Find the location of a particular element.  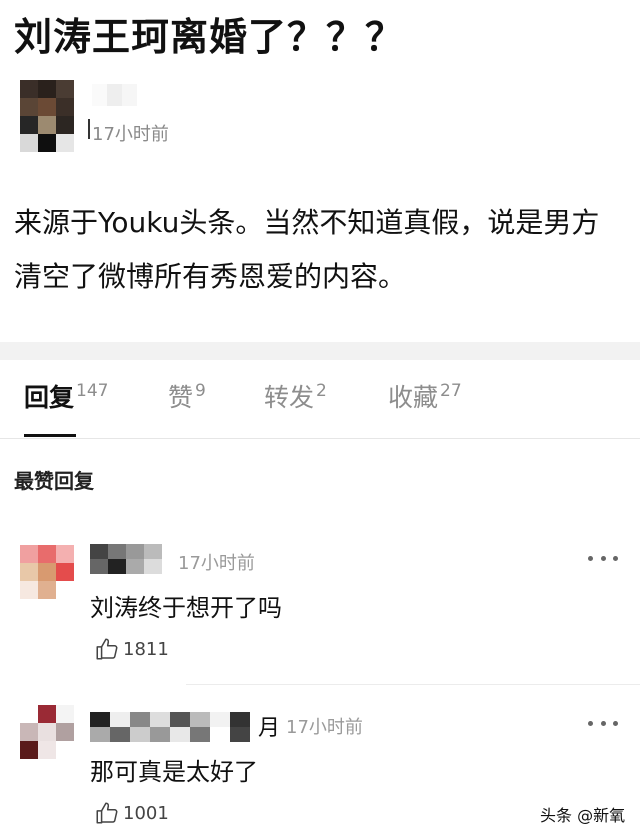

tab-divider is located at coordinates (320, 438).